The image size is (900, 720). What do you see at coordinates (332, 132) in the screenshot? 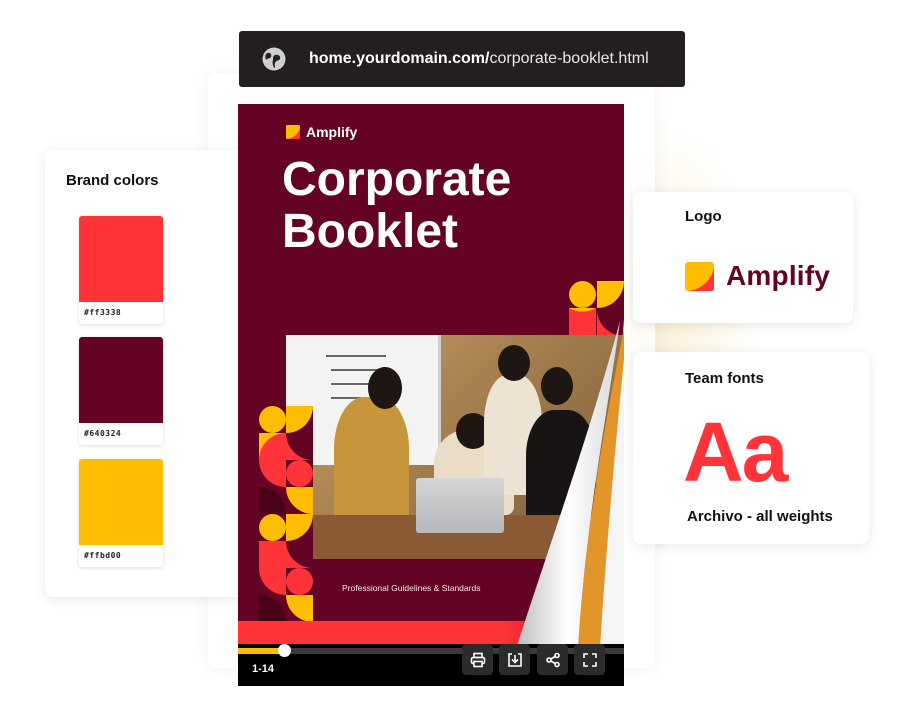
I see `booklet-brand-name: Amplify` at bounding box center [332, 132].